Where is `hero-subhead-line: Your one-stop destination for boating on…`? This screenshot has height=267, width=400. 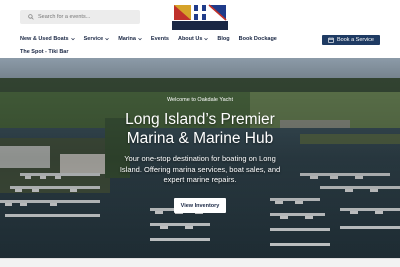 hero-subhead-line: Your one-stop destination for boating on… is located at coordinates (200, 158).